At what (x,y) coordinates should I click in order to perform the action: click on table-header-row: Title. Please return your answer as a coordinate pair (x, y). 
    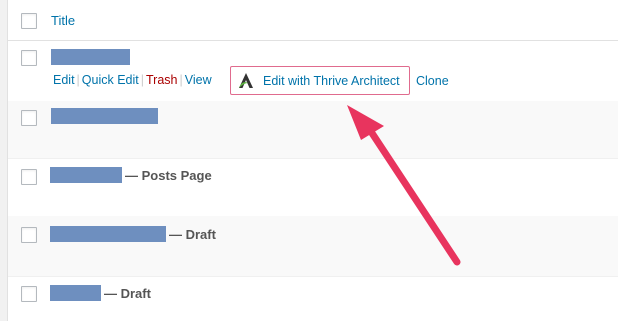
    Looking at the image, I should click on (313, 20).